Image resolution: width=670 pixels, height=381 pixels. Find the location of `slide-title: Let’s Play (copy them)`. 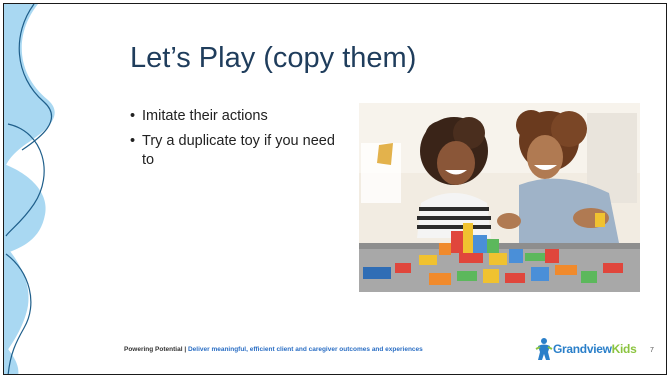

slide-title: Let’s Play (copy them) is located at coordinates (273, 58).